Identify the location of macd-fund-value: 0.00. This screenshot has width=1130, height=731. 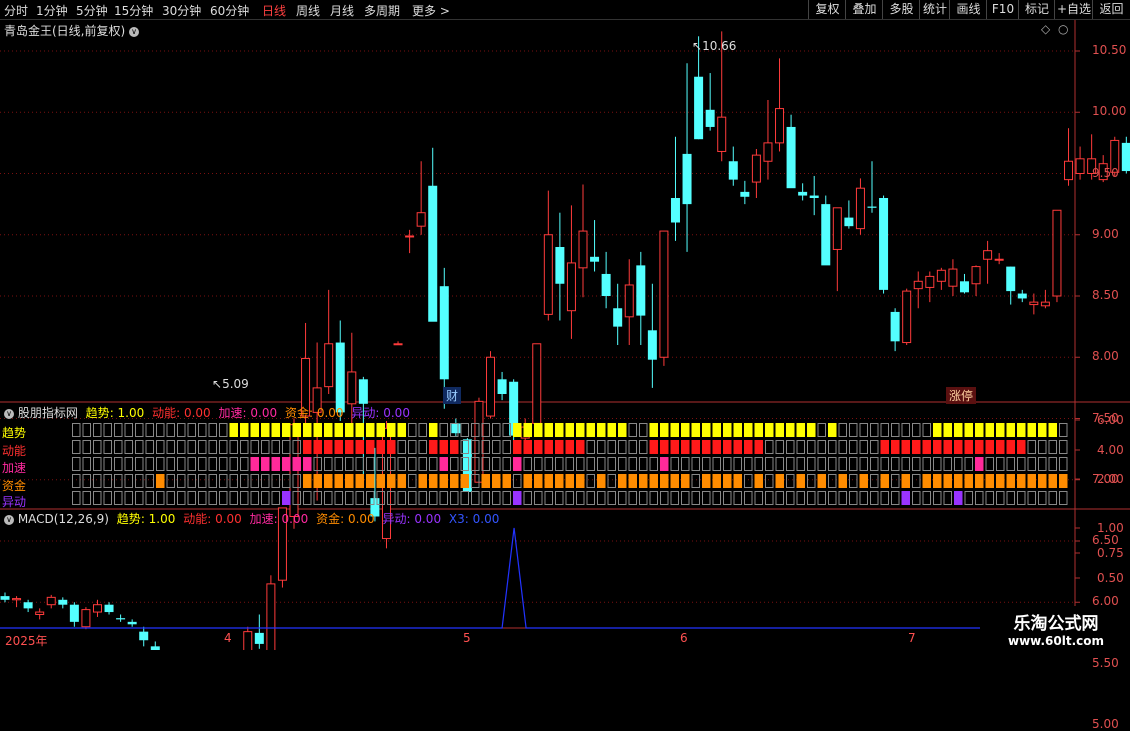
(361, 519).